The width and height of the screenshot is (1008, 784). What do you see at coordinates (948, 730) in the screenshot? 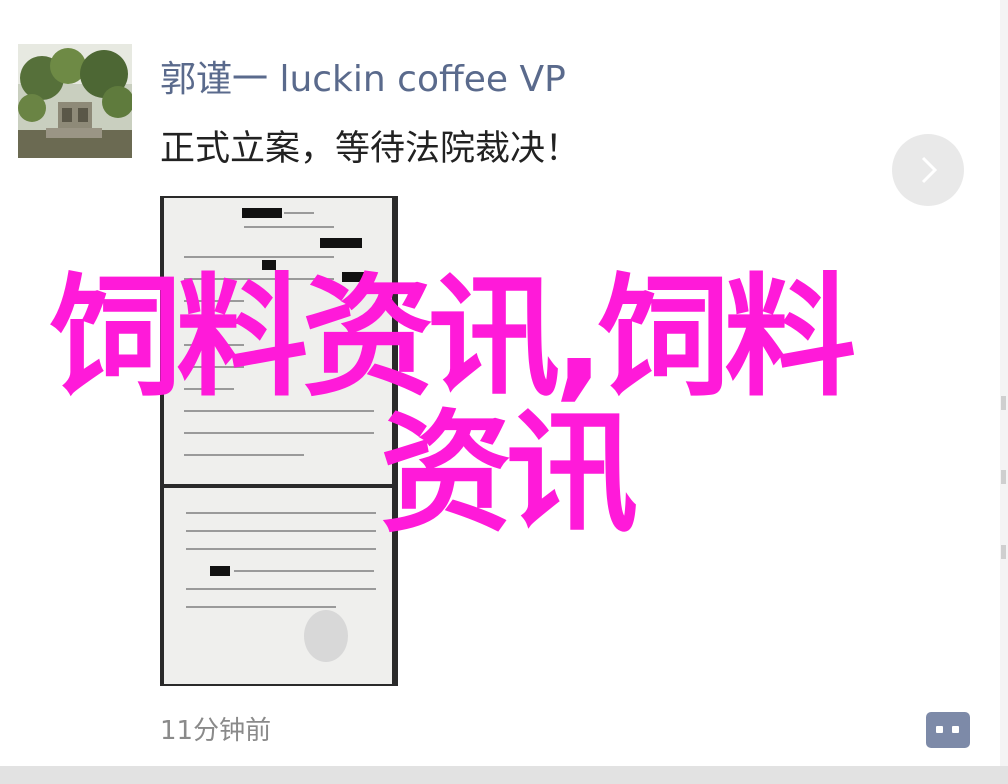
I see `comment-button` at bounding box center [948, 730].